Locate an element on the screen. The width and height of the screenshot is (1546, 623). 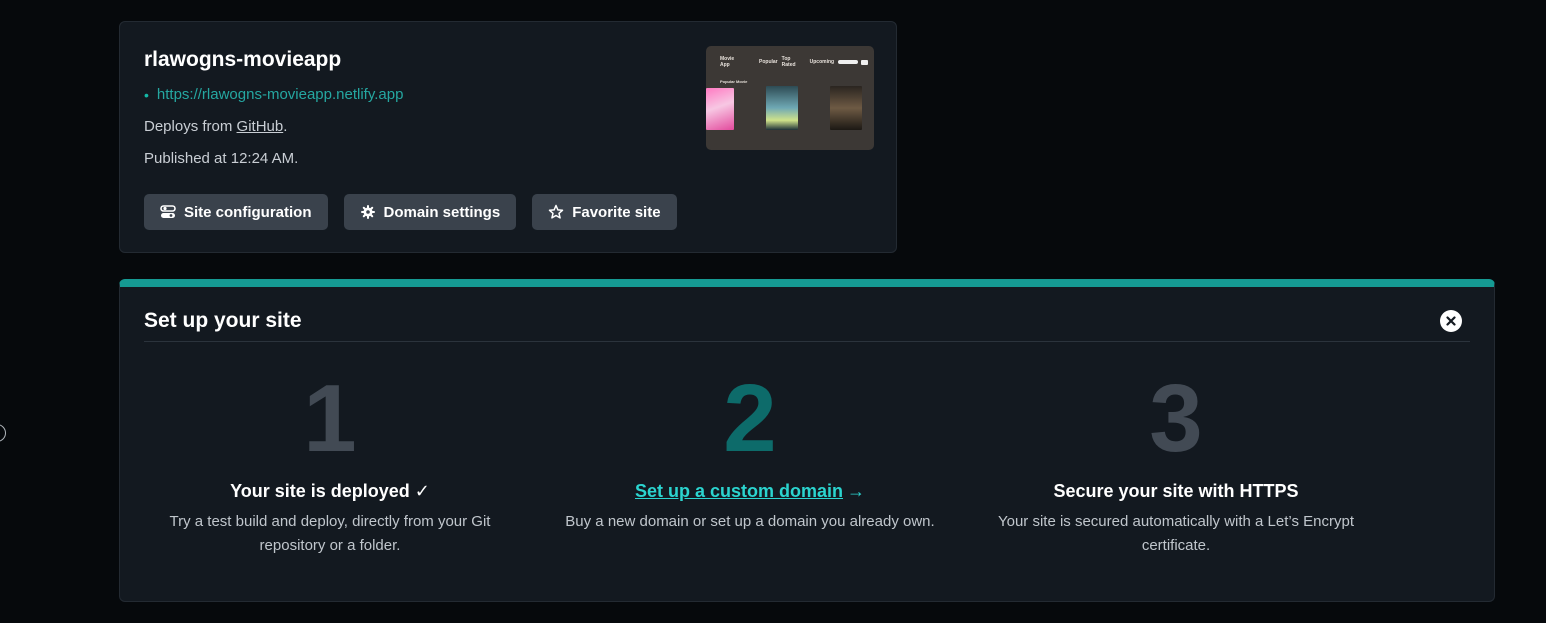
gear-icon is located at coordinates (368, 212).